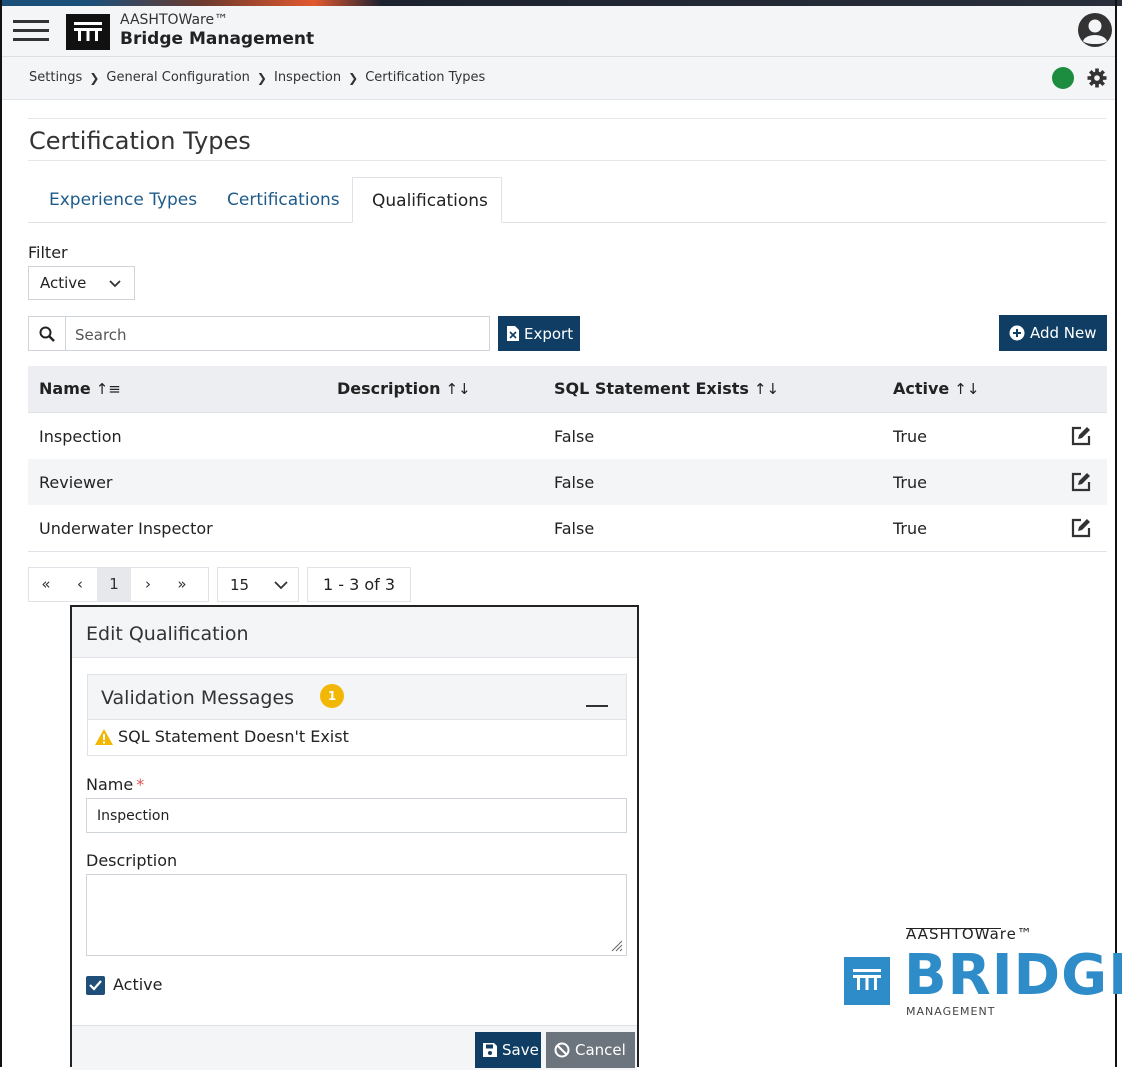 The height and width of the screenshot is (1070, 1122). I want to click on save-label: Save, so click(520, 1050).